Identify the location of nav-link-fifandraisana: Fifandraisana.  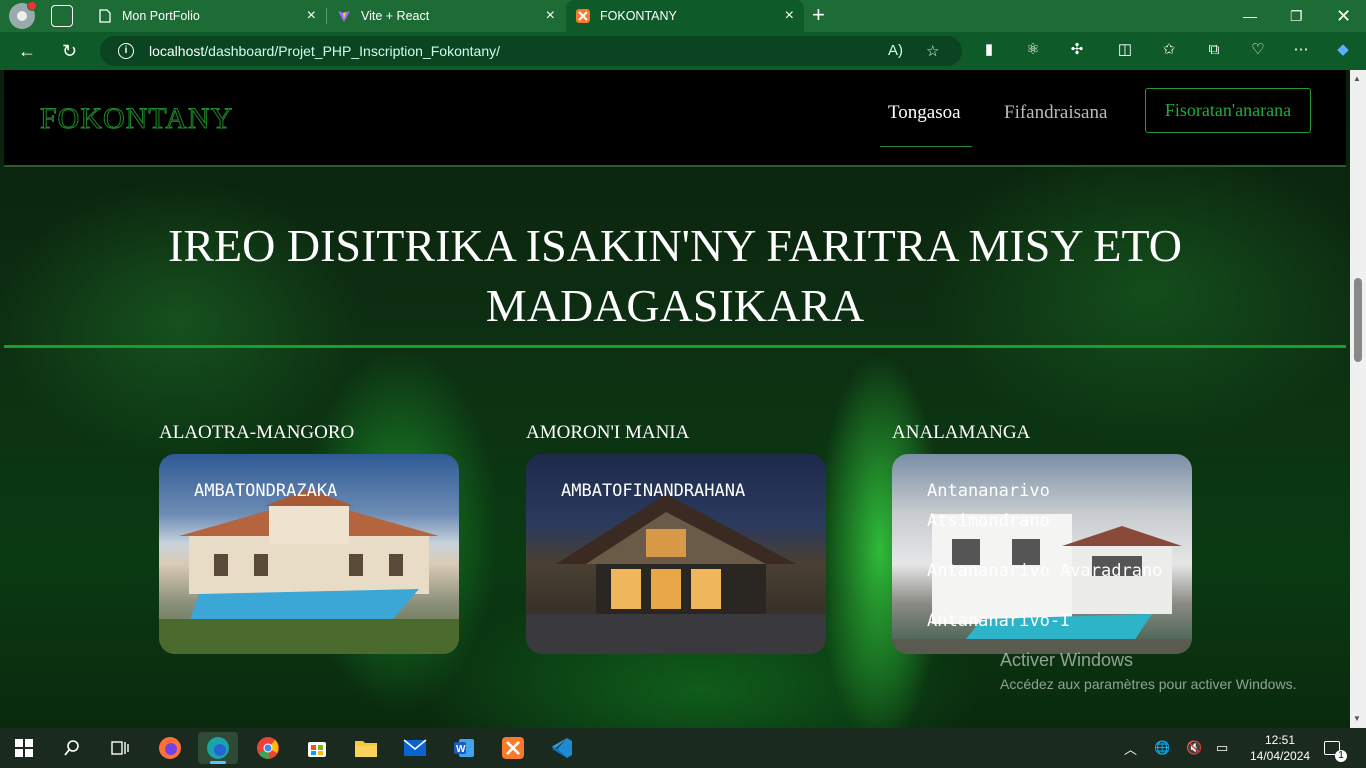
(1055, 113).